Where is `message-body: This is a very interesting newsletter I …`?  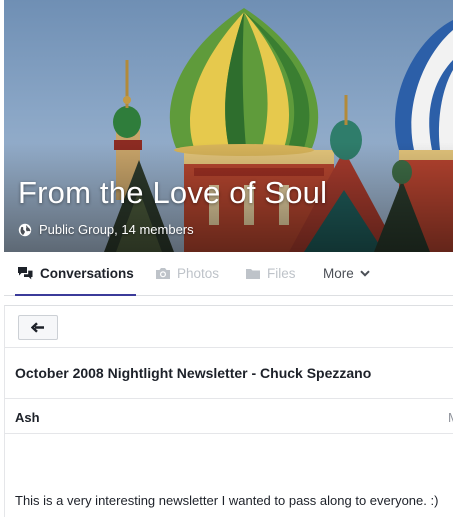
message-body: This is a very interesting newsletter I … is located at coordinates (227, 500).